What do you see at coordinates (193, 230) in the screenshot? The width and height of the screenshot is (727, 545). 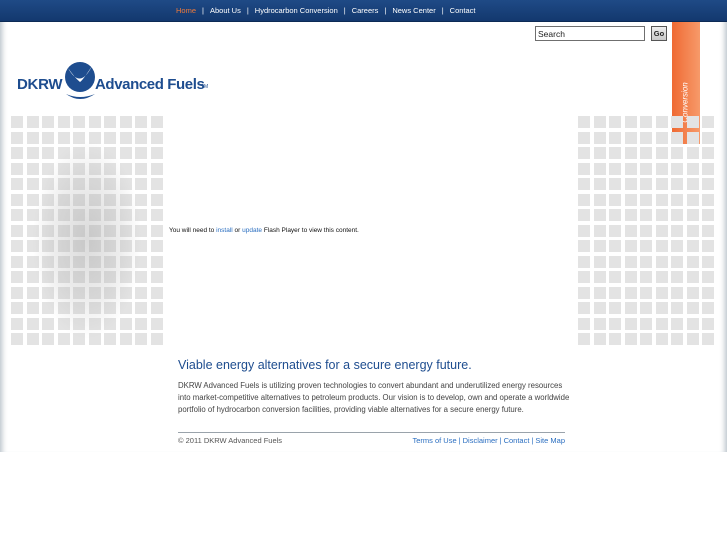 I see `flash-msg-prefix: You will need to` at bounding box center [193, 230].